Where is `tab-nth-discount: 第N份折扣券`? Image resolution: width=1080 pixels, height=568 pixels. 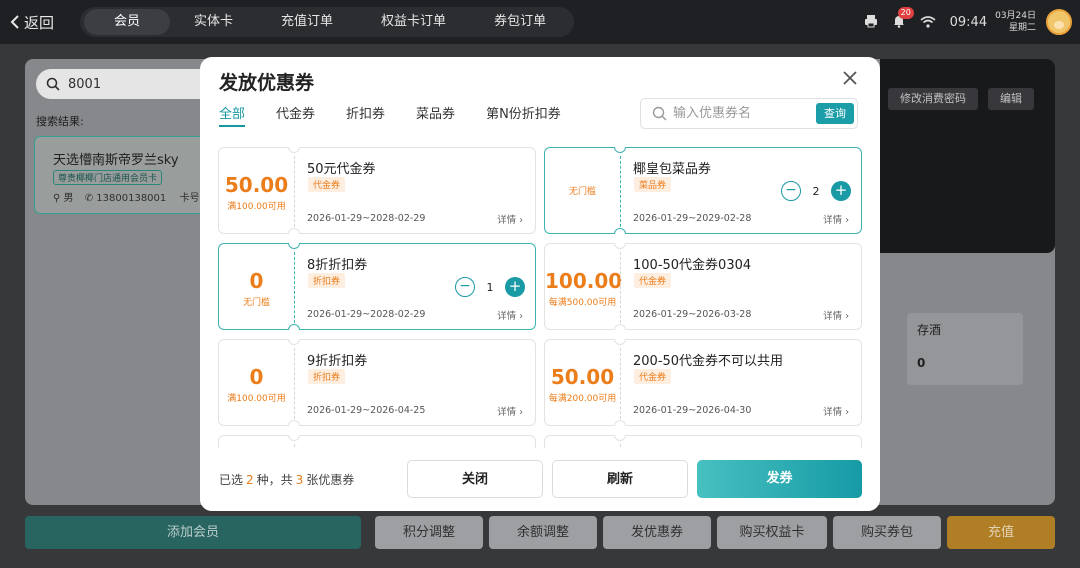 tab-nth-discount: 第N份折扣券 is located at coordinates (523, 115).